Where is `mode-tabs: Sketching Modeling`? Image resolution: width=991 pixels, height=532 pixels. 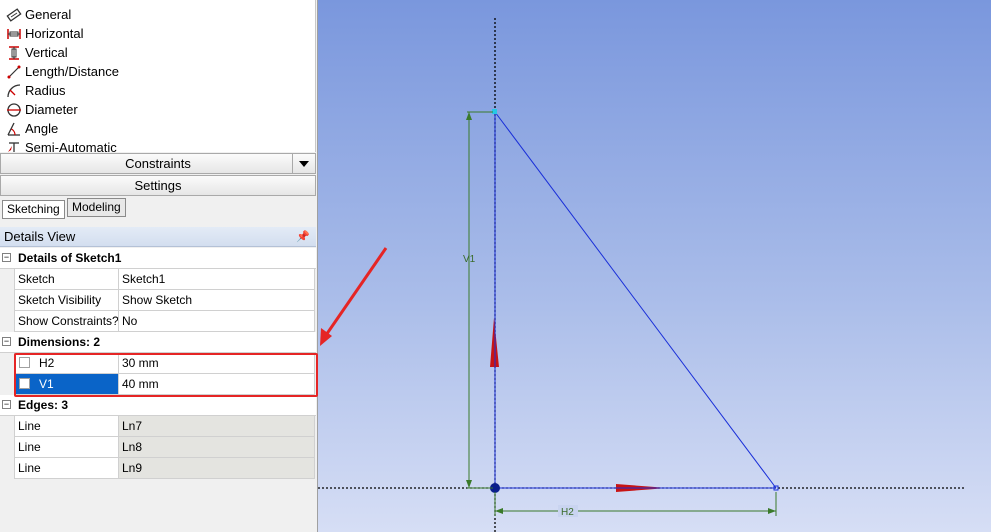
mode-tabs: Sketching Modeling is located at coordinates (158, 209).